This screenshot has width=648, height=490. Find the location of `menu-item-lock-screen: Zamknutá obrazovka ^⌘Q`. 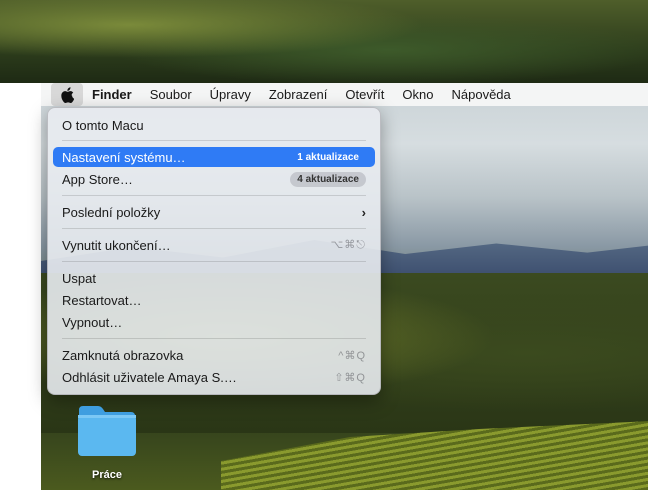

menu-item-lock-screen: Zamknutá obrazovka ^⌘Q is located at coordinates (214, 355).